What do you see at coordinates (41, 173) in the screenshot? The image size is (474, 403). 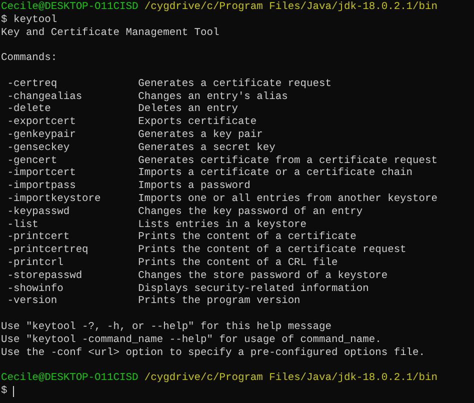 I see `command-name: -importcert` at bounding box center [41, 173].